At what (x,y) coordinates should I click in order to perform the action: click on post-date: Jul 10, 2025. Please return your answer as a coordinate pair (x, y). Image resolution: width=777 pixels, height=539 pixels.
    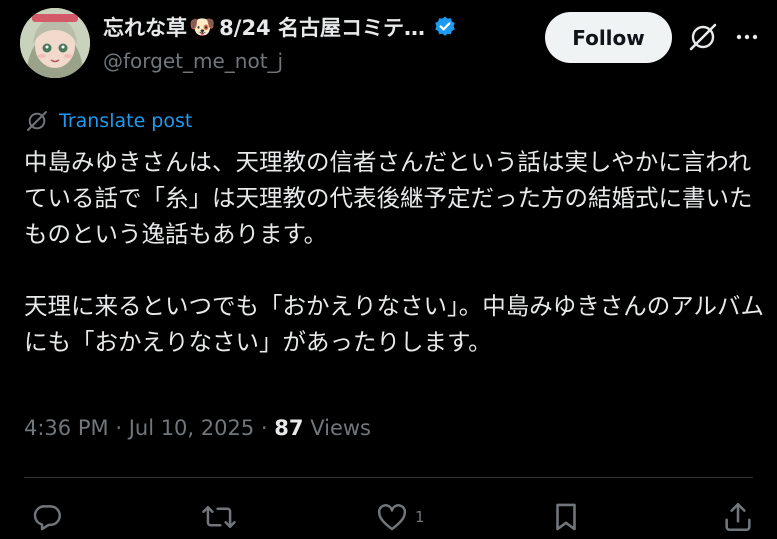
    Looking at the image, I should click on (192, 428).